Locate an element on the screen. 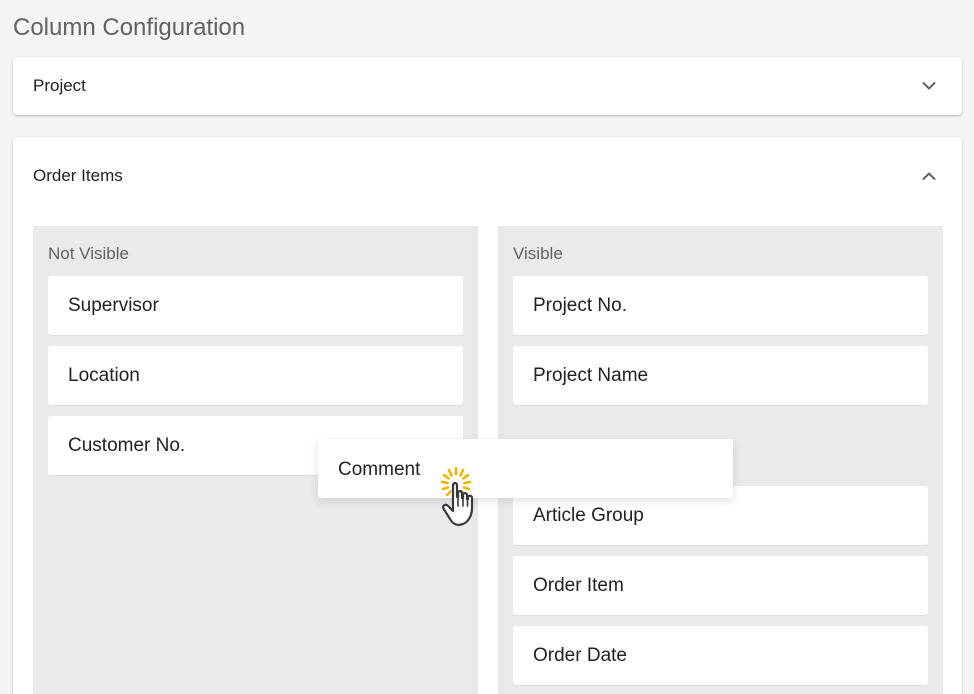  visible-list-title: Visible is located at coordinates (538, 253).